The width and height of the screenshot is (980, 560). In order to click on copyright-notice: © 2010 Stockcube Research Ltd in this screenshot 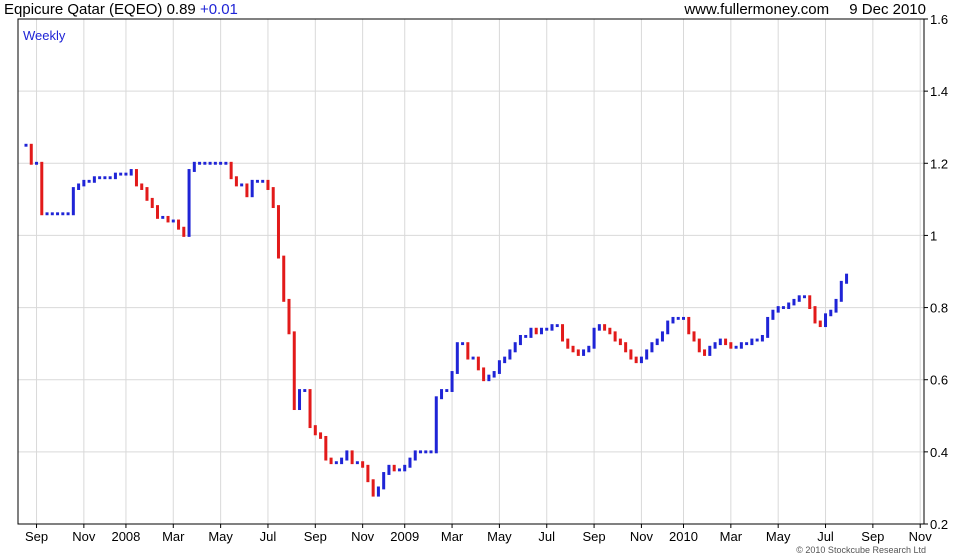, I will do `click(861, 550)`.